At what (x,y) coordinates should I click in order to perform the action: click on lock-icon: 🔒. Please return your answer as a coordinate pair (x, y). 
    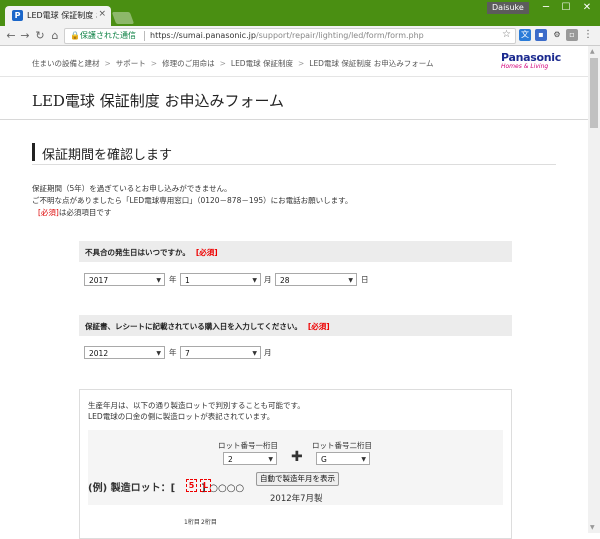
    Looking at the image, I should click on (75, 35).